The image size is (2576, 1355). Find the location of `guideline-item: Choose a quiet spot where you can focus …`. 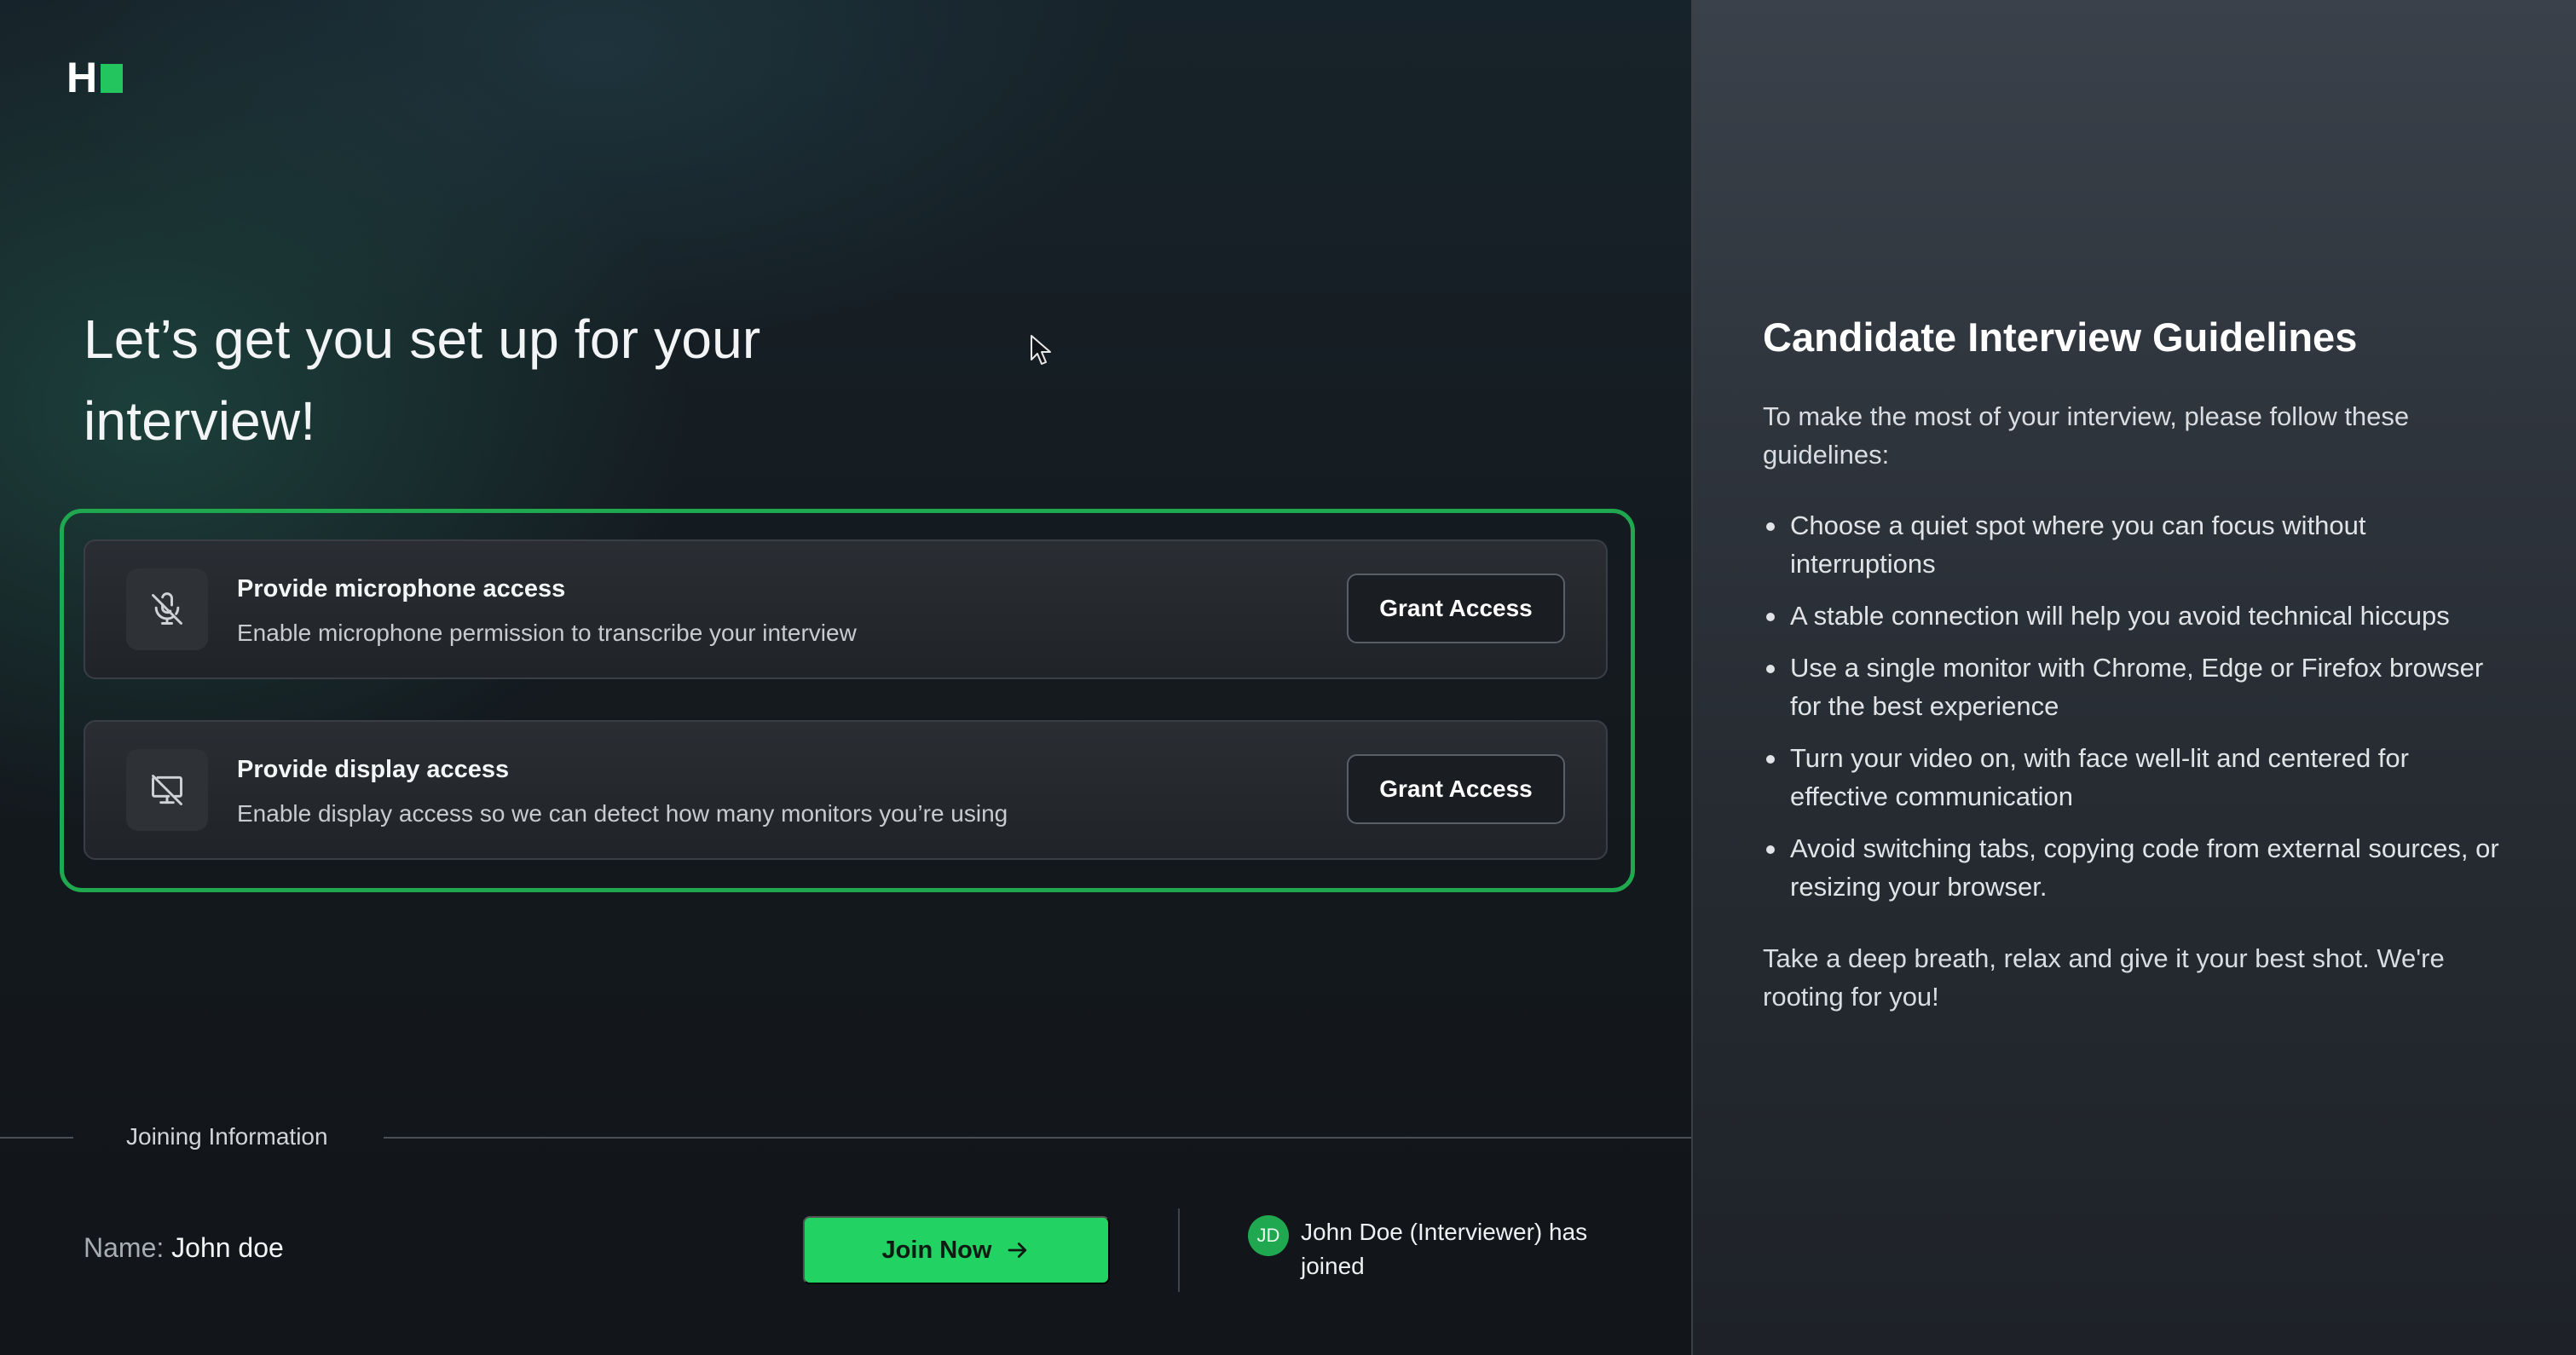

guideline-item: Choose a quiet spot where you can focus … is located at coordinates (2138, 545).